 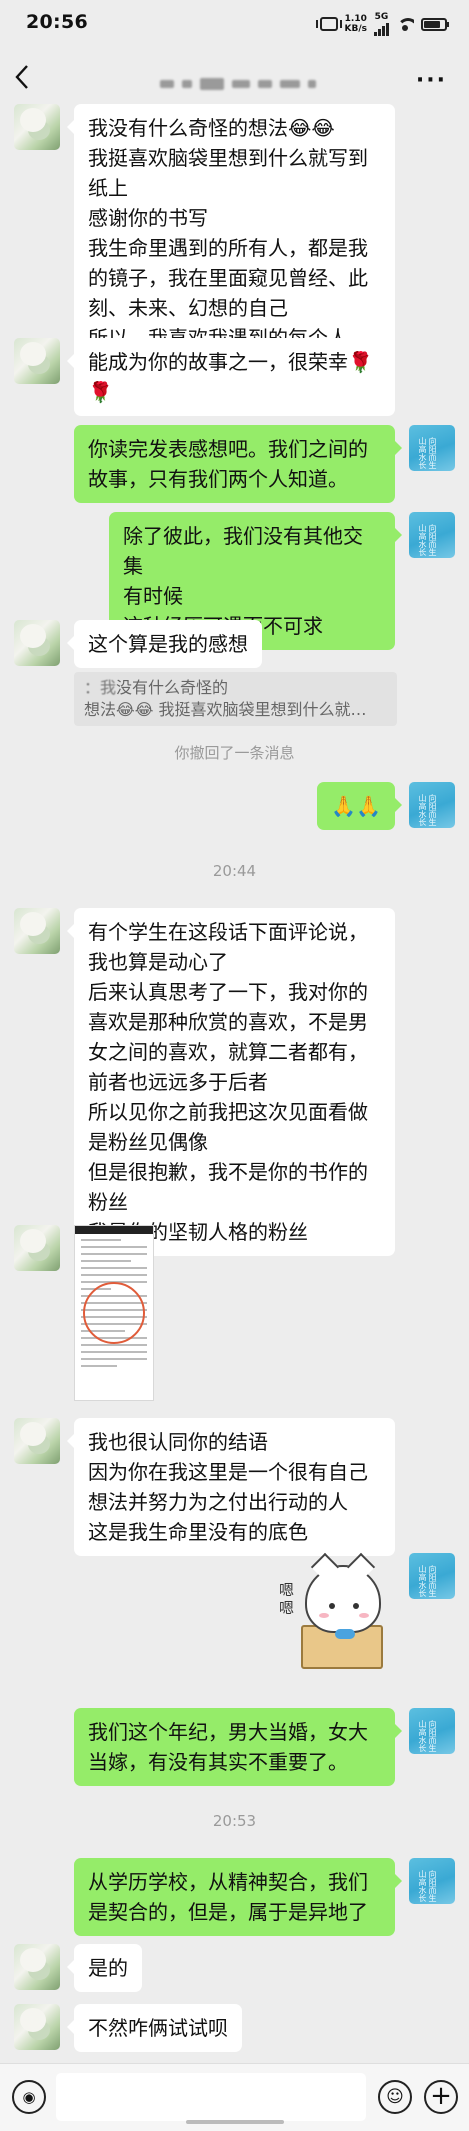 I want to click on timestamp: 20:44, so click(x=234, y=871).